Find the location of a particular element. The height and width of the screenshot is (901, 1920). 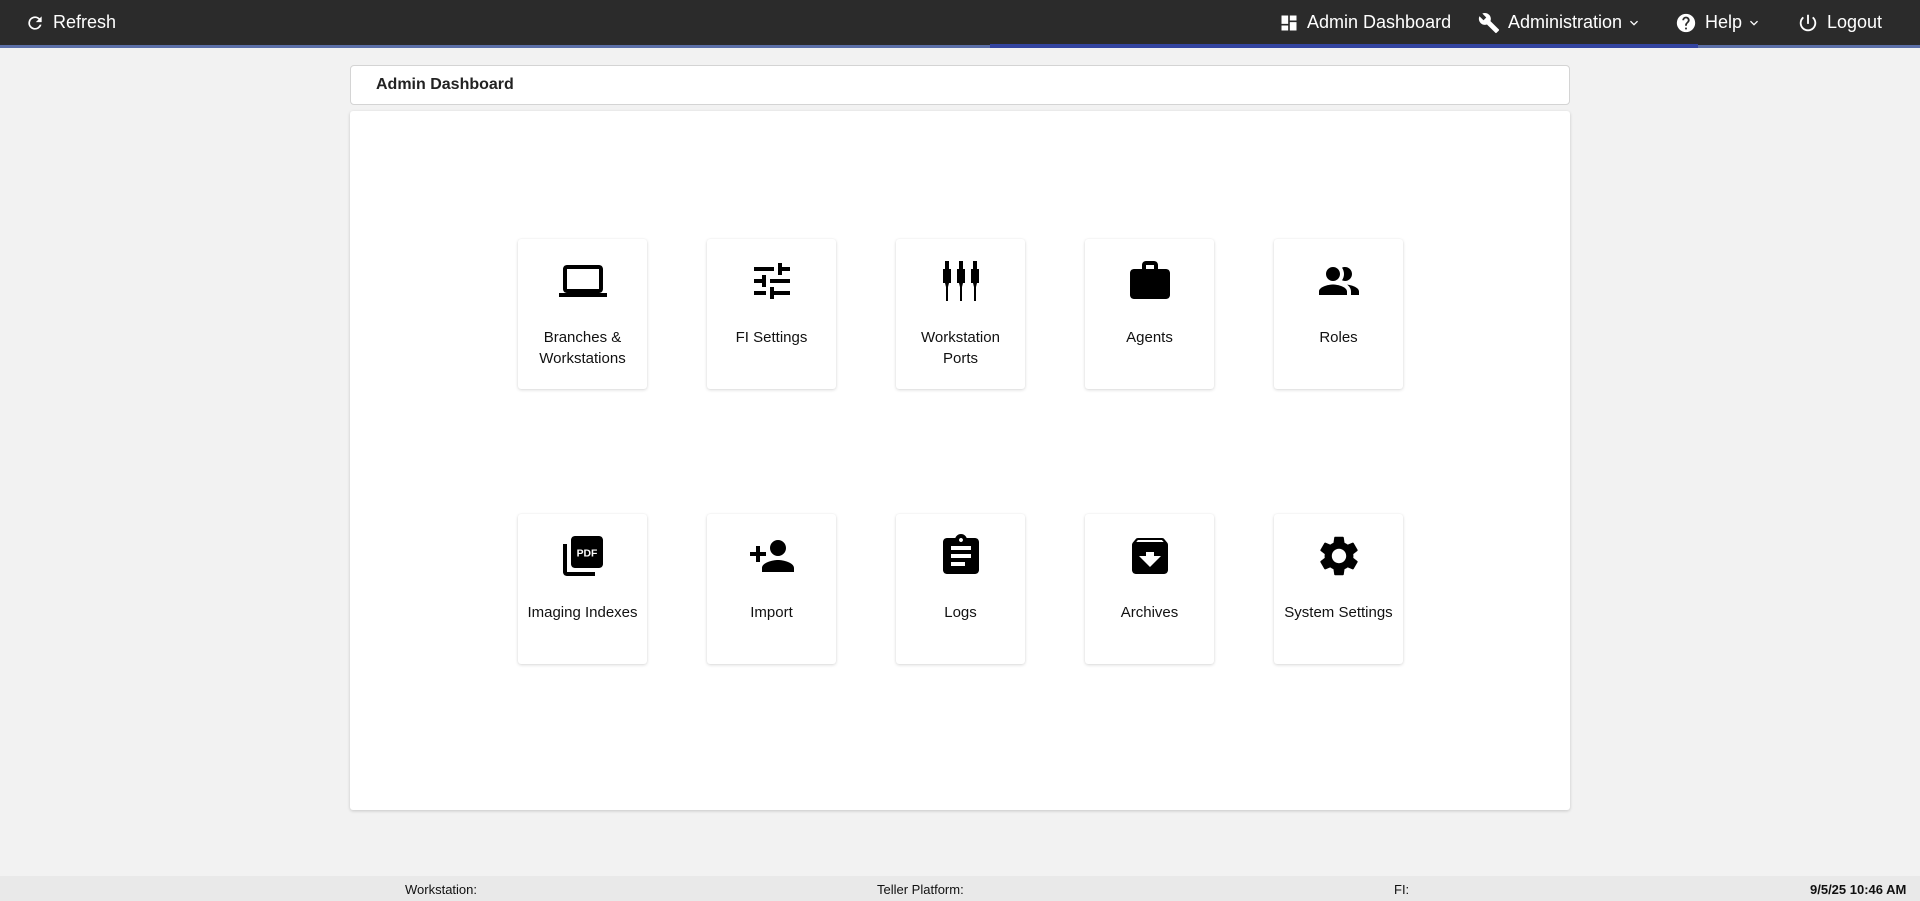

teller-platform-label: Teller Platform: is located at coordinates (920, 889).